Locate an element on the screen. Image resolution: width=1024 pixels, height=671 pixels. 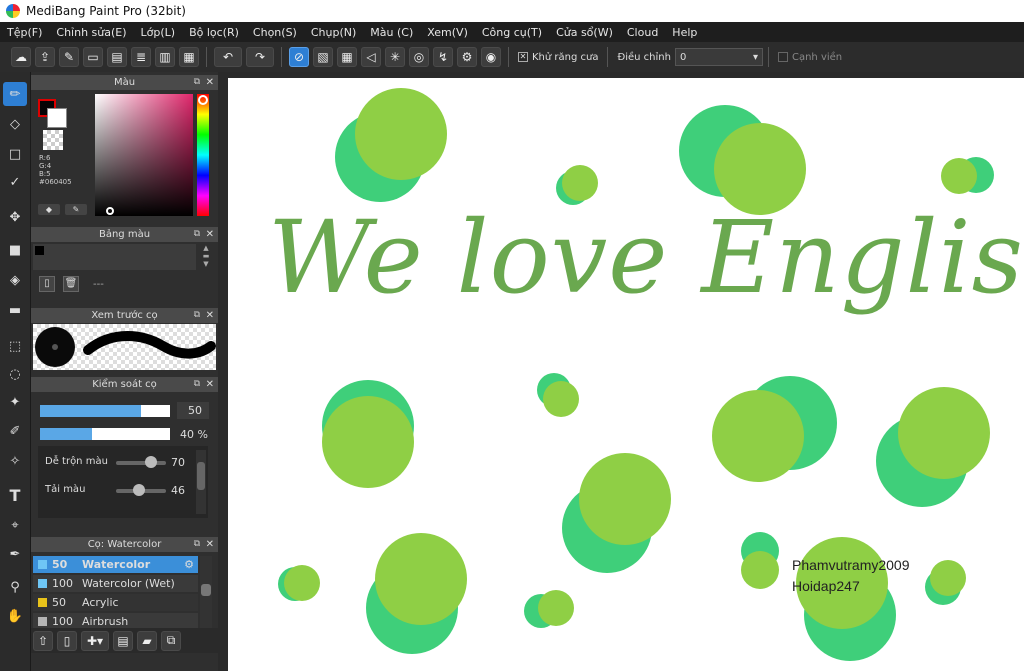
parallel-snap-icon: ▧ is located at coordinates (323, 57).